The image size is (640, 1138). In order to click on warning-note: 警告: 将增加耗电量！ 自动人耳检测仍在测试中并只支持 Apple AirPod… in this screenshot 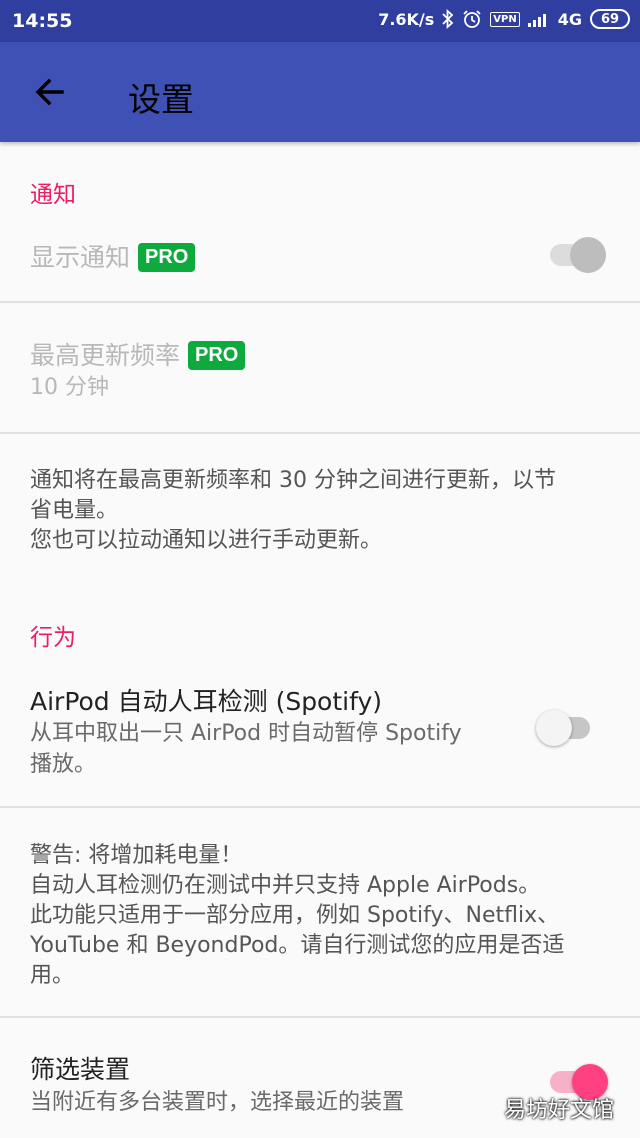, I will do `click(297, 915)`.